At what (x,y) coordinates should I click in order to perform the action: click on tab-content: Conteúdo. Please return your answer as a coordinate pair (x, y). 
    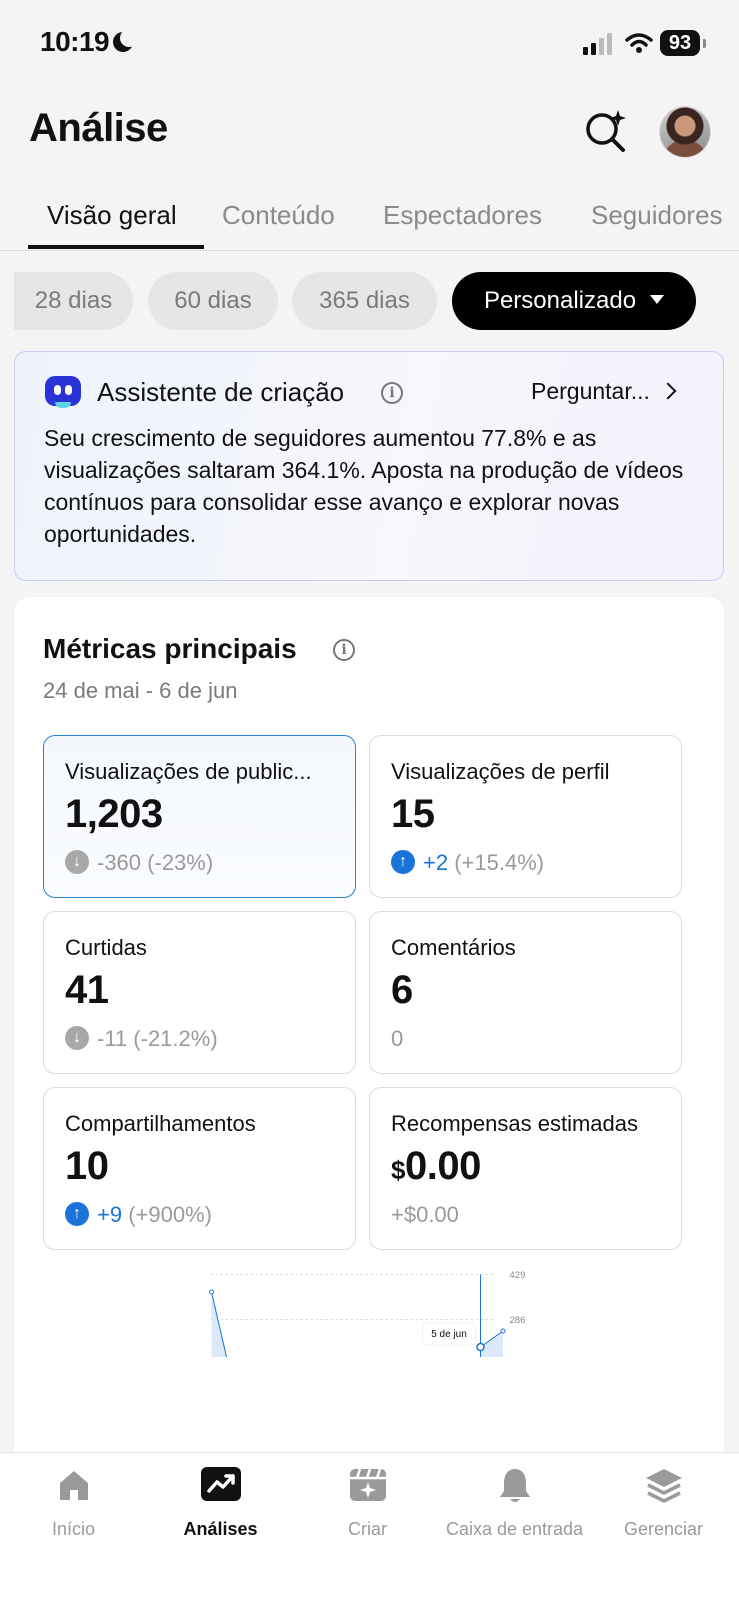
    Looking at the image, I should click on (278, 215).